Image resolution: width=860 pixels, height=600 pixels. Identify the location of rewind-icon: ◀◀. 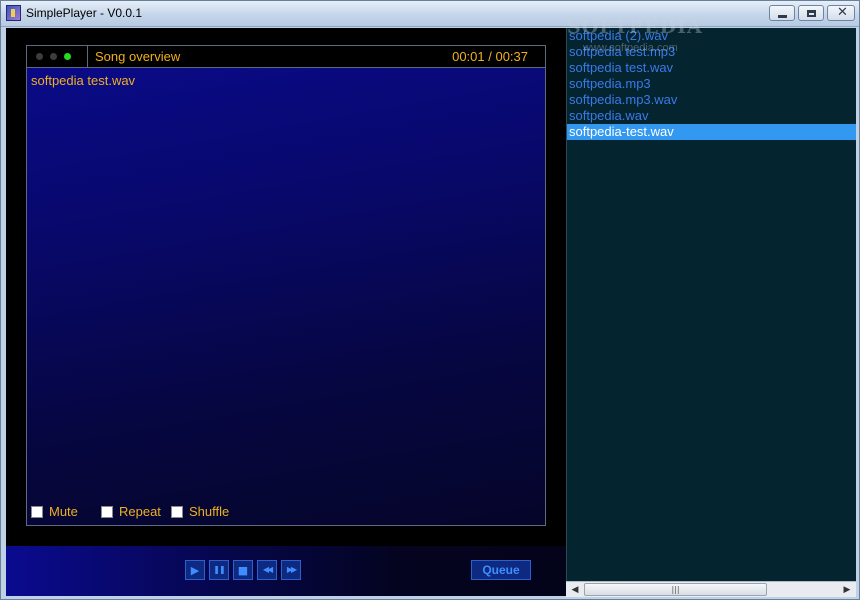
(267, 569).